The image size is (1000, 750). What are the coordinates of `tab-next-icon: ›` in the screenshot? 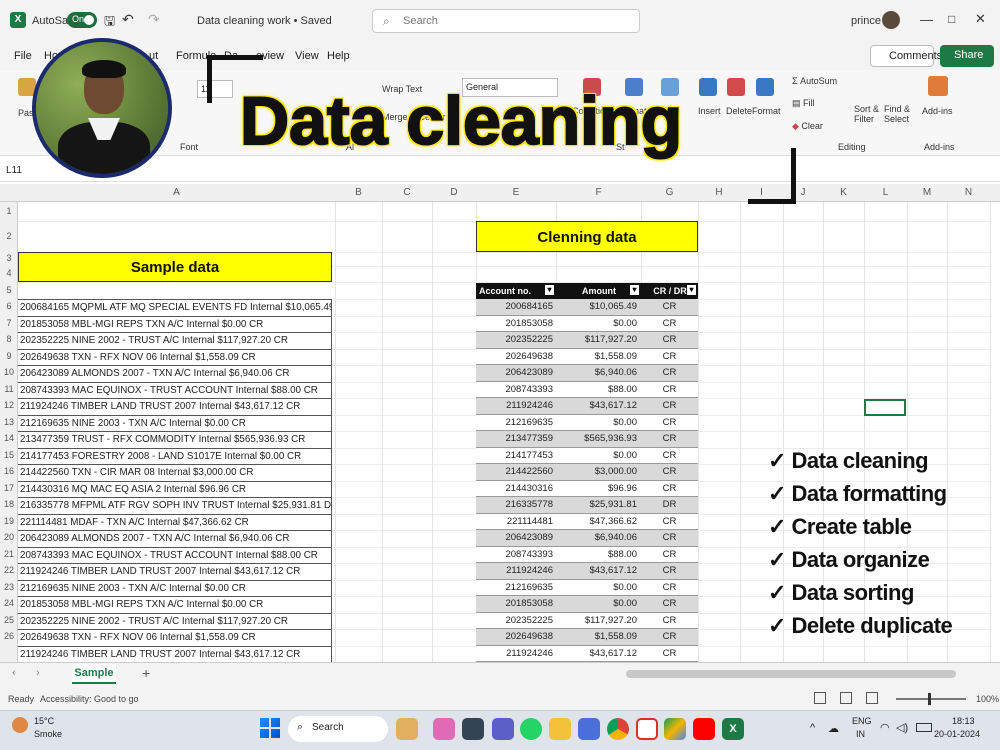 It's located at (38, 673).